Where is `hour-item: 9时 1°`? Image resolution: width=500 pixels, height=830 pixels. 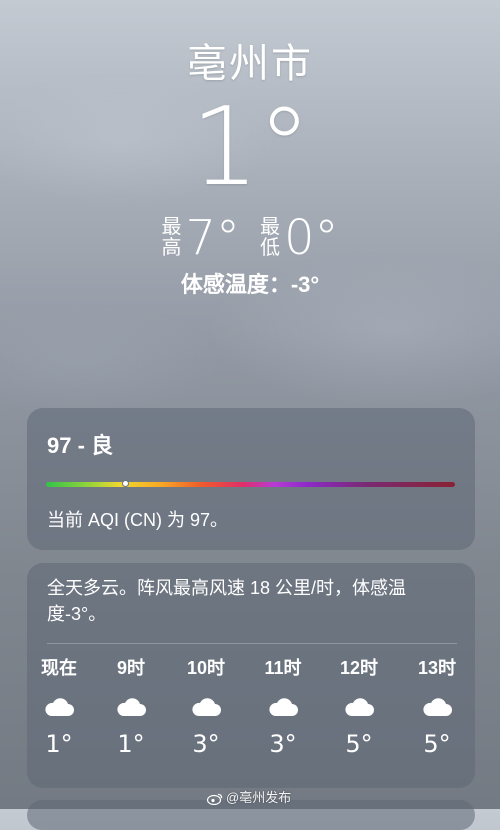
hour-item: 9时 1° is located at coordinates (131, 707).